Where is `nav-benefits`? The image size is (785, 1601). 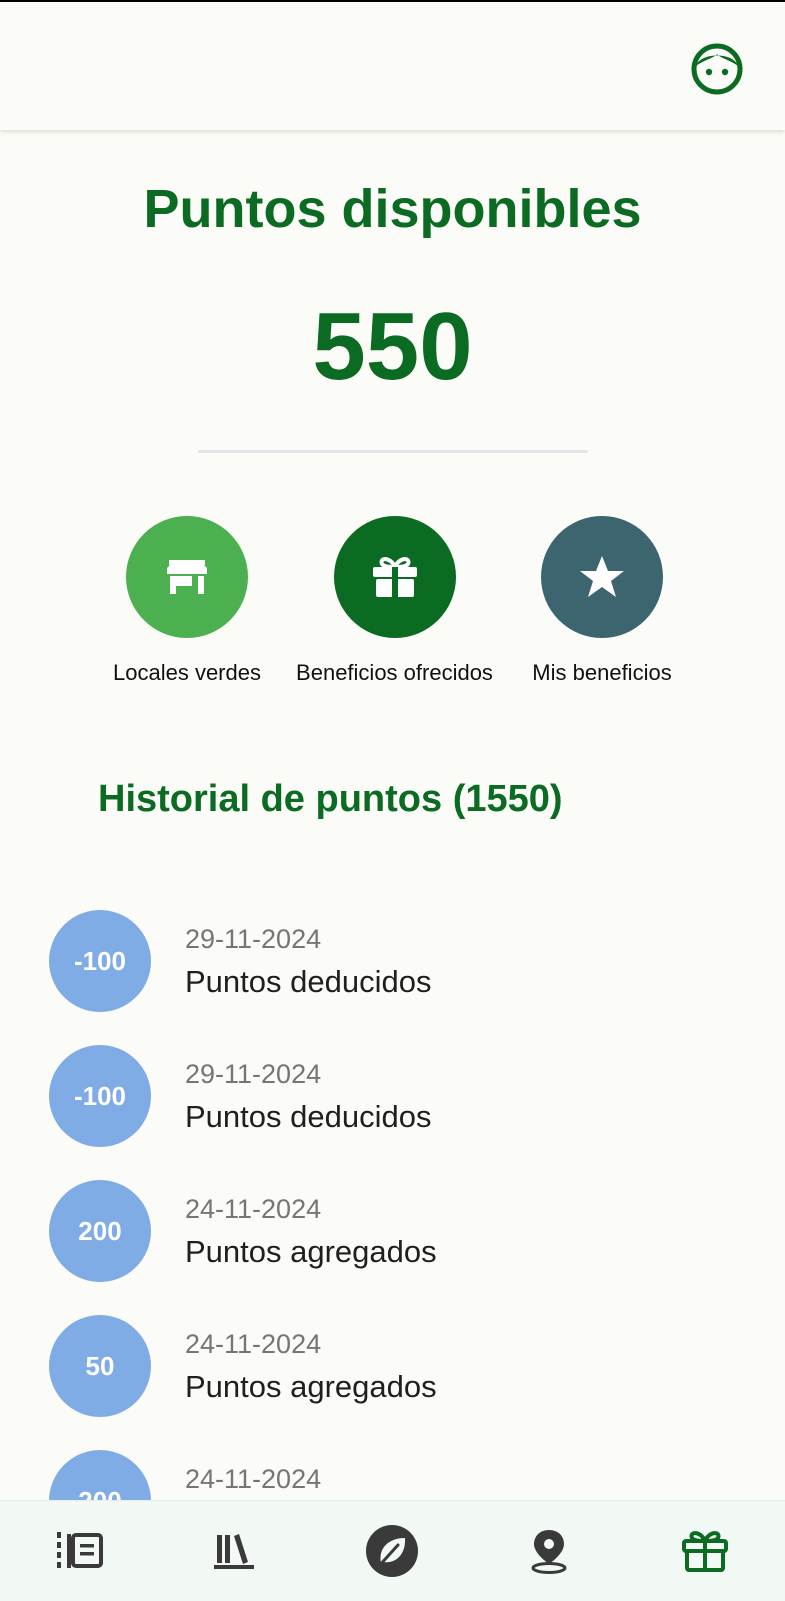
nav-benefits is located at coordinates (705, 1551).